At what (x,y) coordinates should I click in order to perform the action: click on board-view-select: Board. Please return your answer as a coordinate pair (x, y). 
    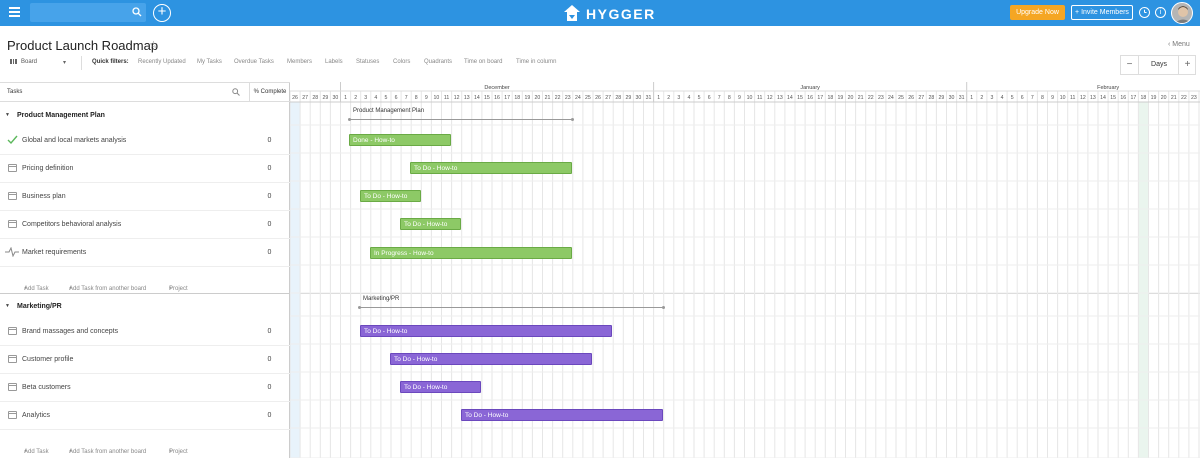
    Looking at the image, I should click on (23, 62).